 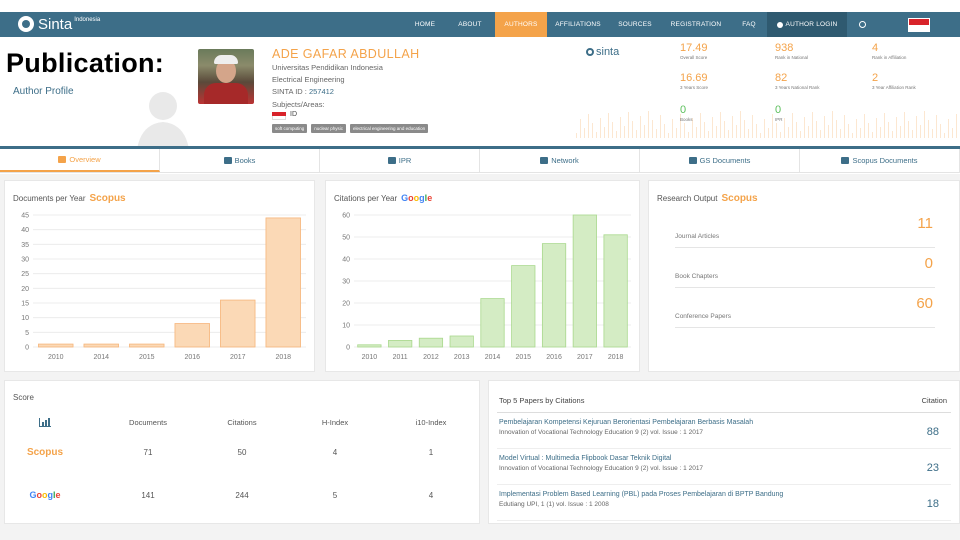 I want to click on y-tick-label: 5, so click(x=27, y=333).